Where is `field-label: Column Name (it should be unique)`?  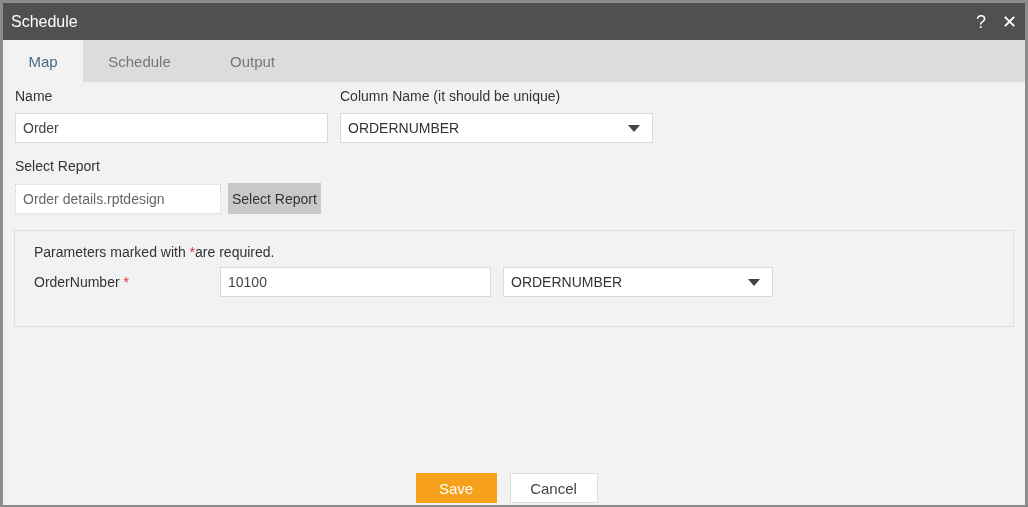
field-label: Column Name (it should be unique) is located at coordinates (451, 97).